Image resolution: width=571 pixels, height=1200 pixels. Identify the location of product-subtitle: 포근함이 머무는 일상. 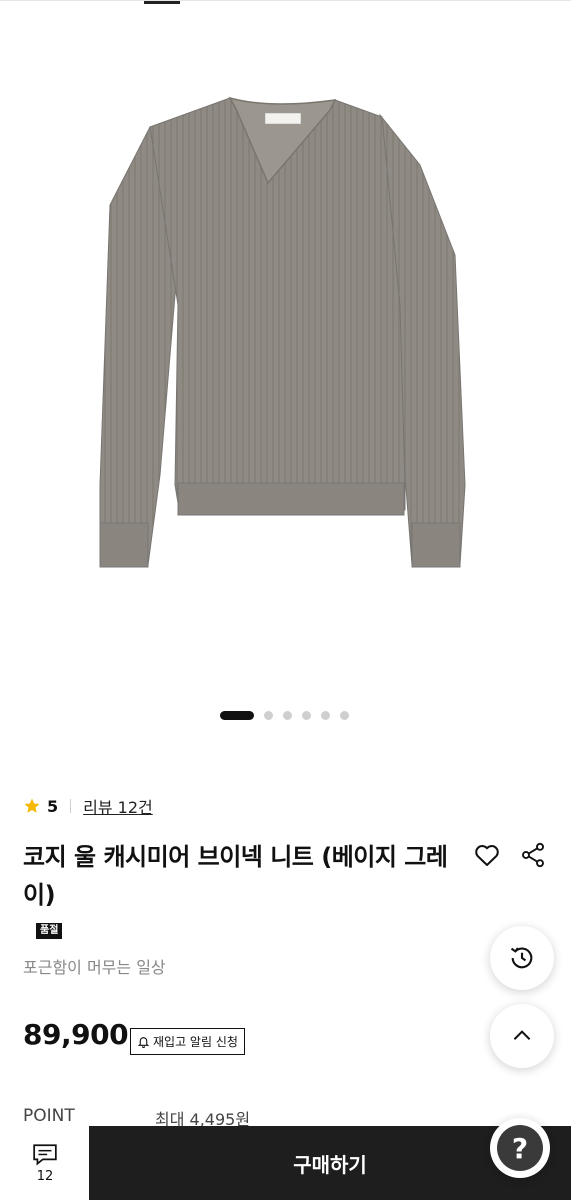
(94, 967).